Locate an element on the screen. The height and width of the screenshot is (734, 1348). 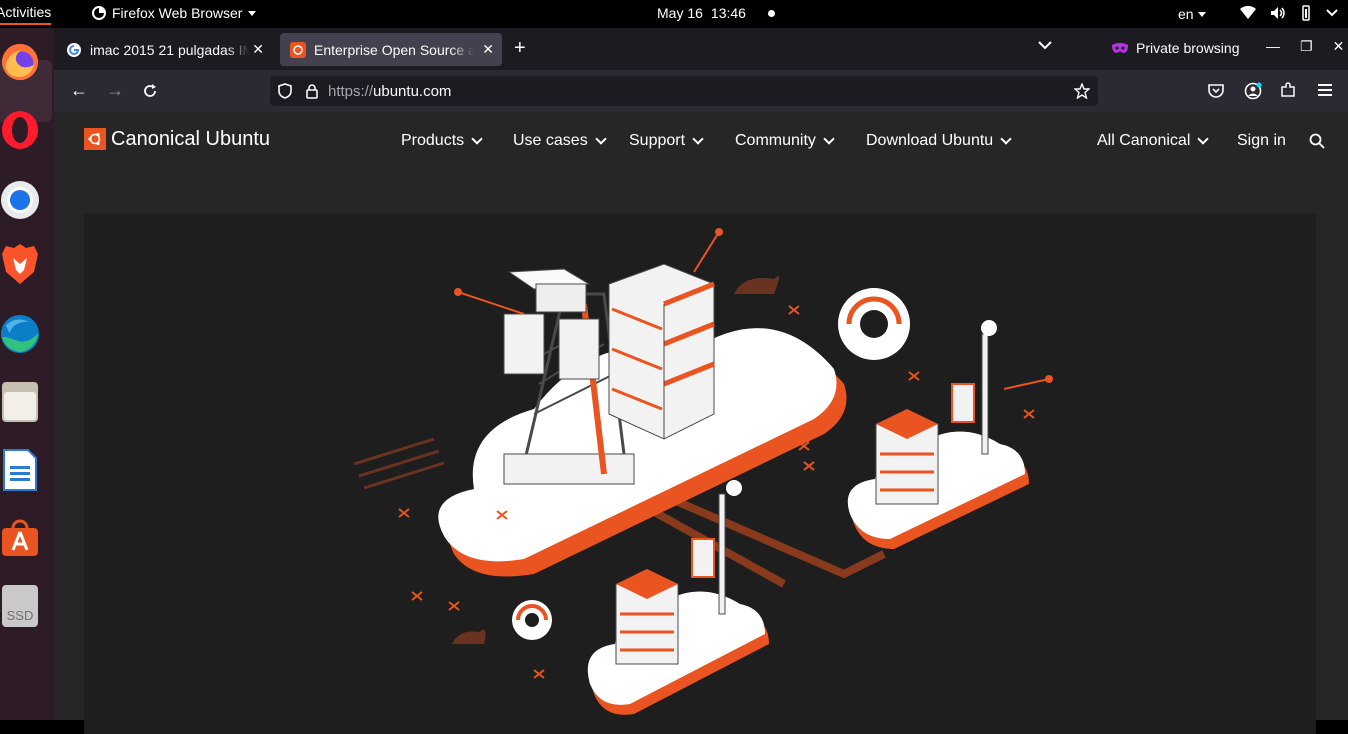
url-bar: https://ubuntu.com is located at coordinates (684, 91).